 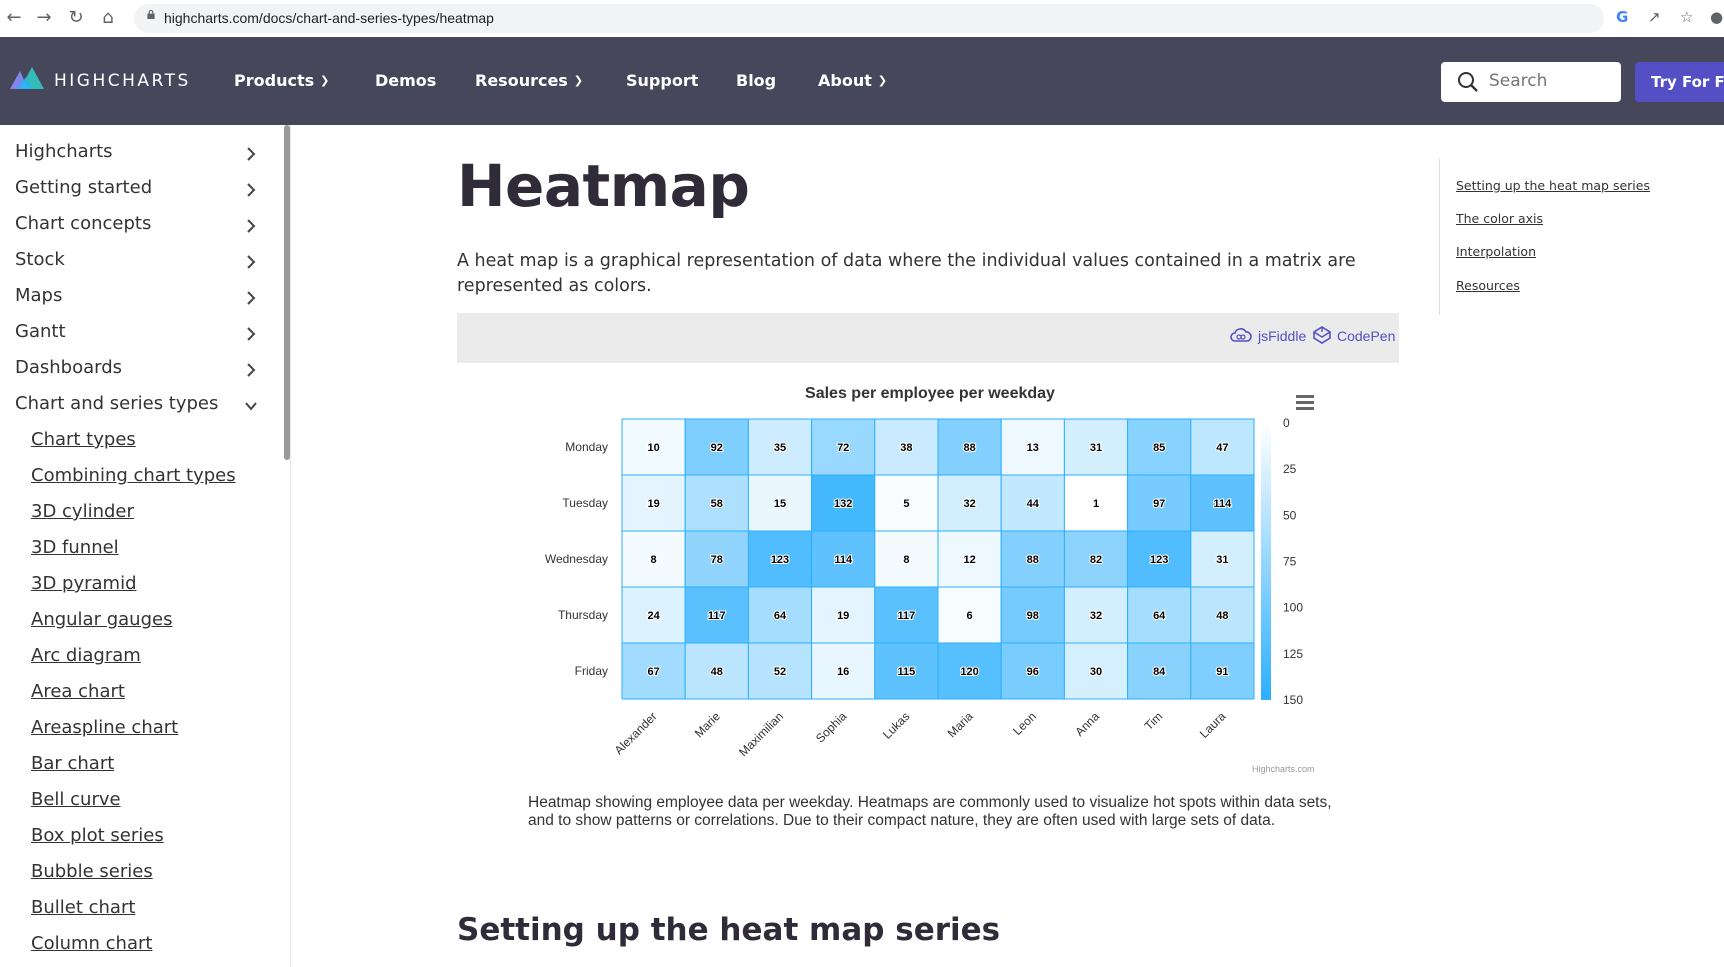 What do you see at coordinates (1549, 81) in the screenshot?
I see `search-input` at bounding box center [1549, 81].